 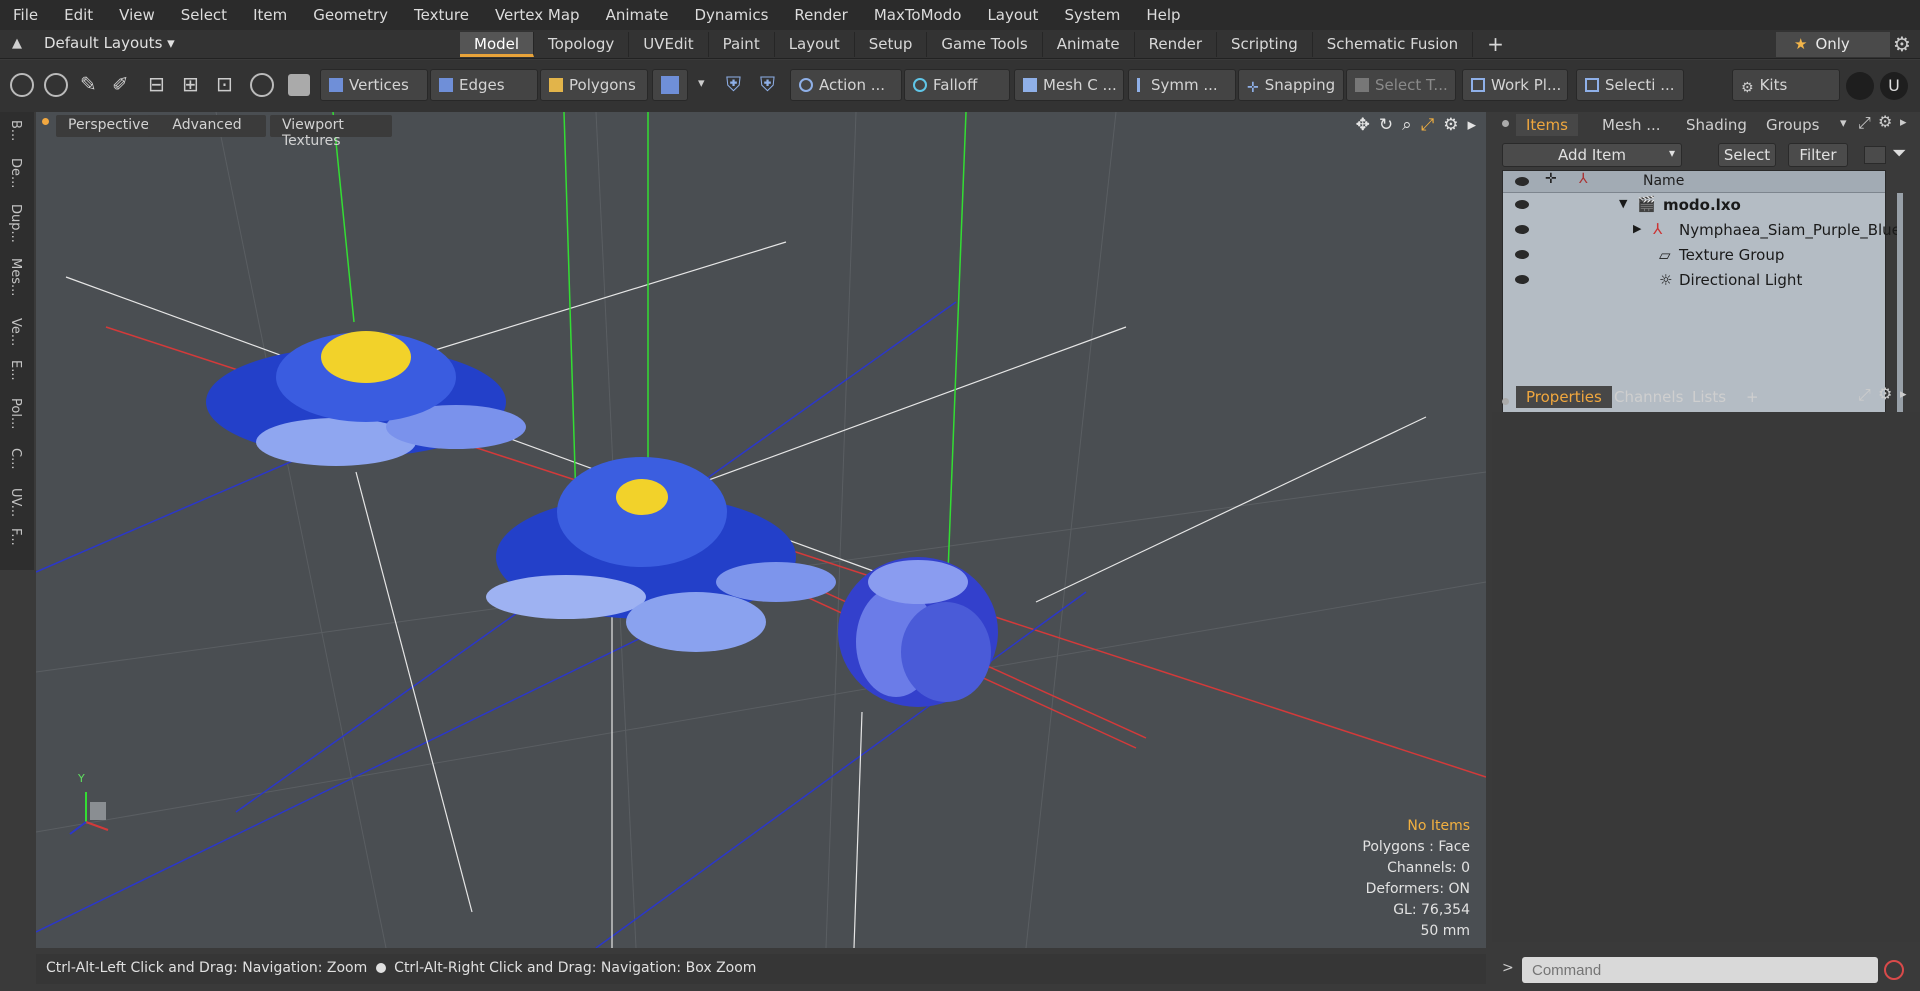 I want to click on tab-game-tools: Game Tools, so click(x=985, y=44).